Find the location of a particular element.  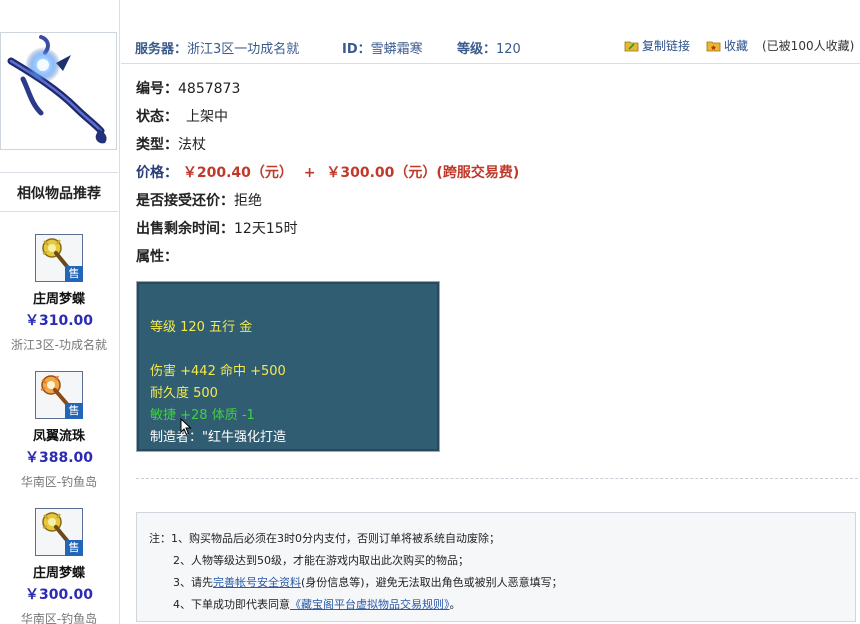

item-main-image is located at coordinates (58, 91).